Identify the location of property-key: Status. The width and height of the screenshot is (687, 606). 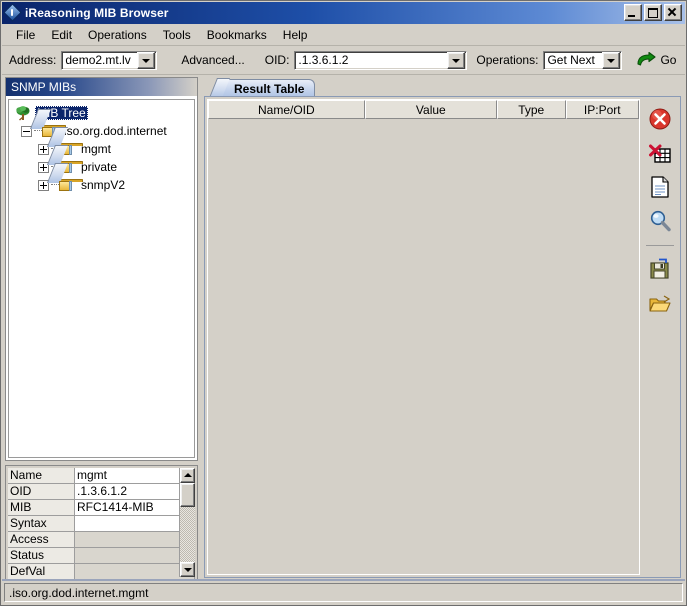
(41, 556).